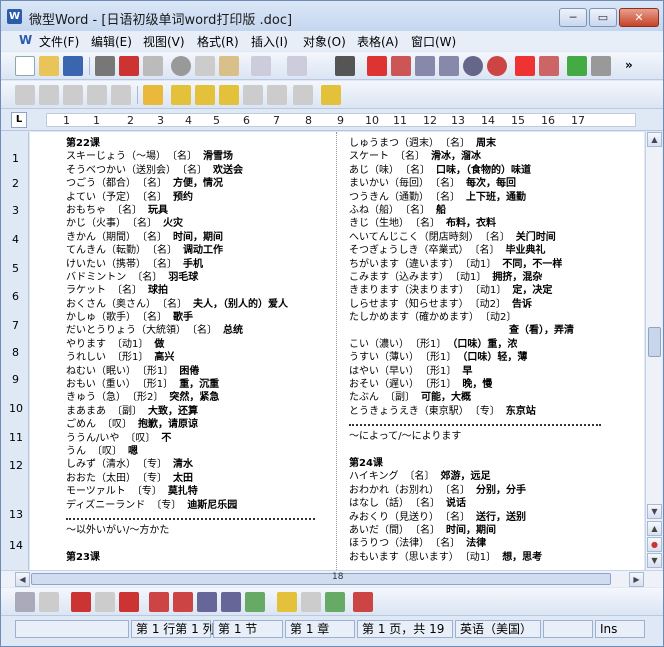  I want to click on vocab-meaning: 滑冰，溜冰, so click(456, 157).